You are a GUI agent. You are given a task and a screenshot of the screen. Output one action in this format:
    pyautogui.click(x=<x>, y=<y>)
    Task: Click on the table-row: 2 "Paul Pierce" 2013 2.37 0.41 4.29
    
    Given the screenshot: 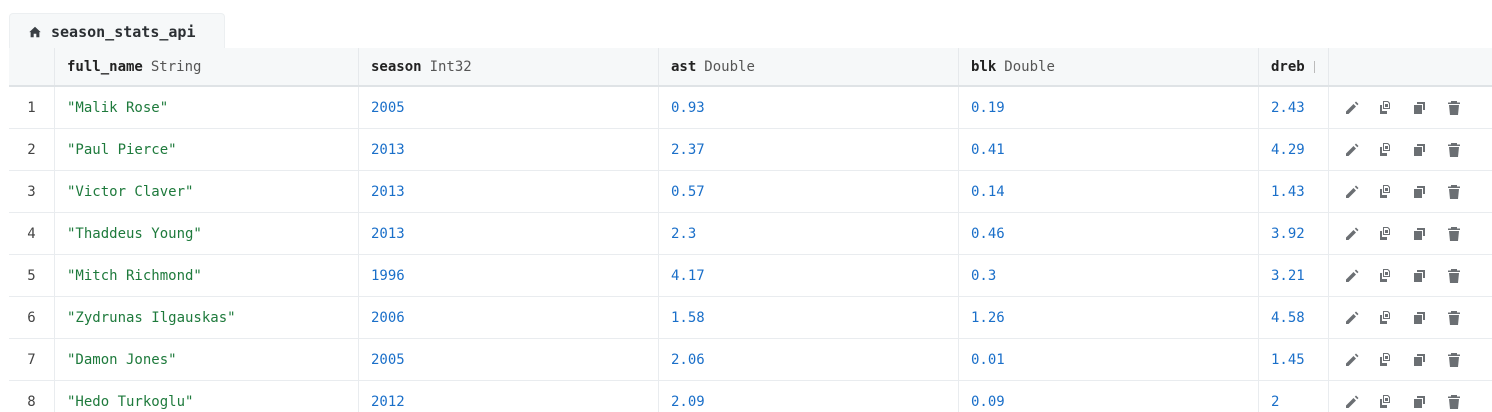 What is the action you would take?
    pyautogui.click(x=750, y=150)
    